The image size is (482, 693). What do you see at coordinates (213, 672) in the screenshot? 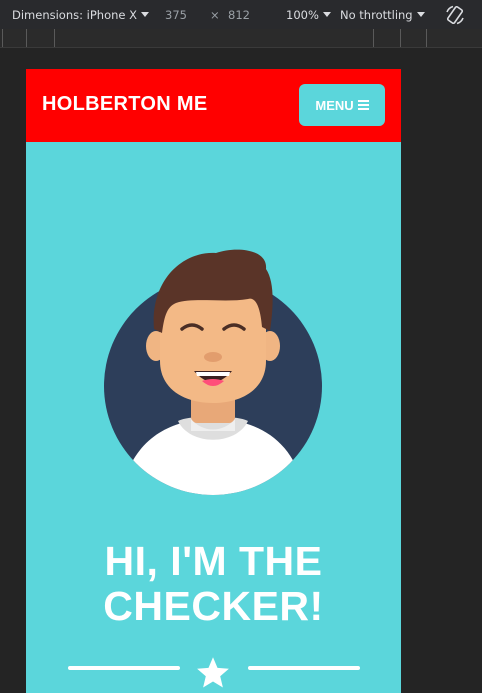
I see `star-icon` at bounding box center [213, 672].